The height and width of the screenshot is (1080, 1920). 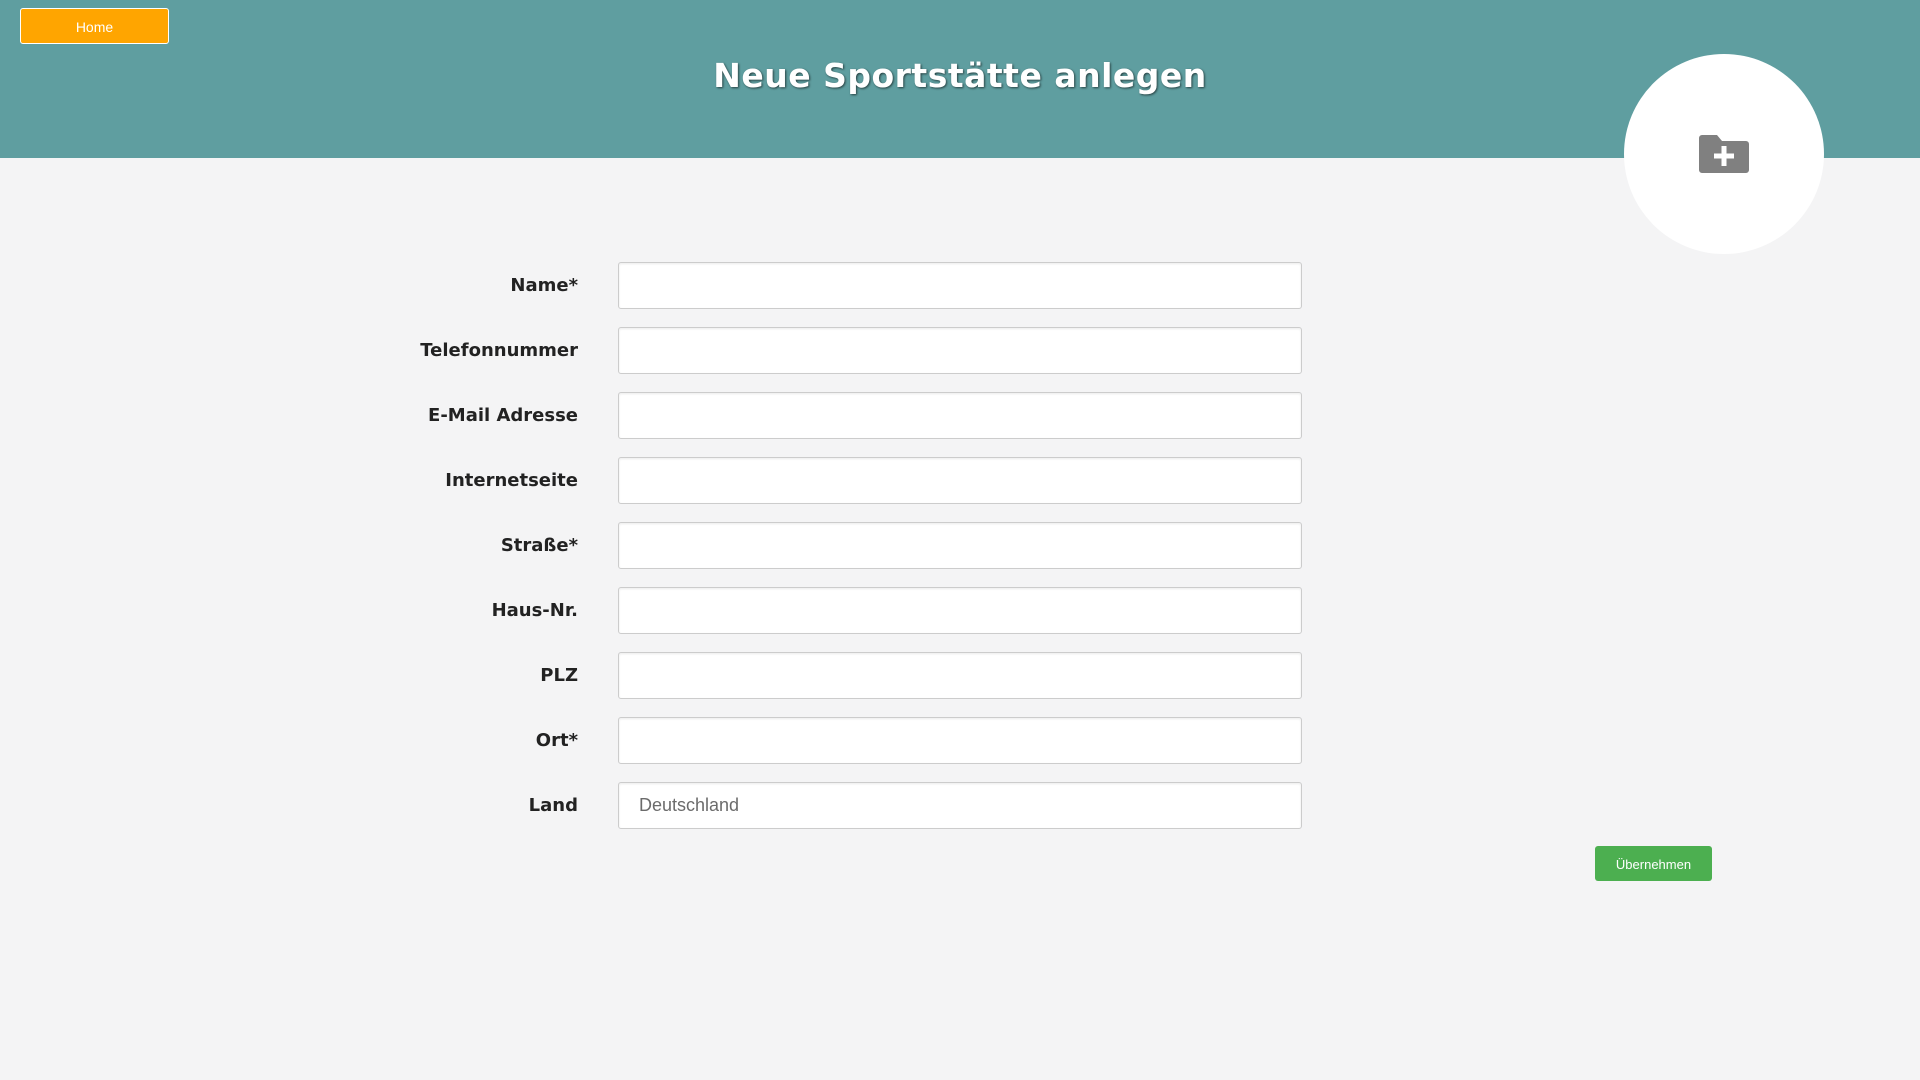 I want to click on form-row-house-number: Haus-Nr., so click(x=655, y=611).